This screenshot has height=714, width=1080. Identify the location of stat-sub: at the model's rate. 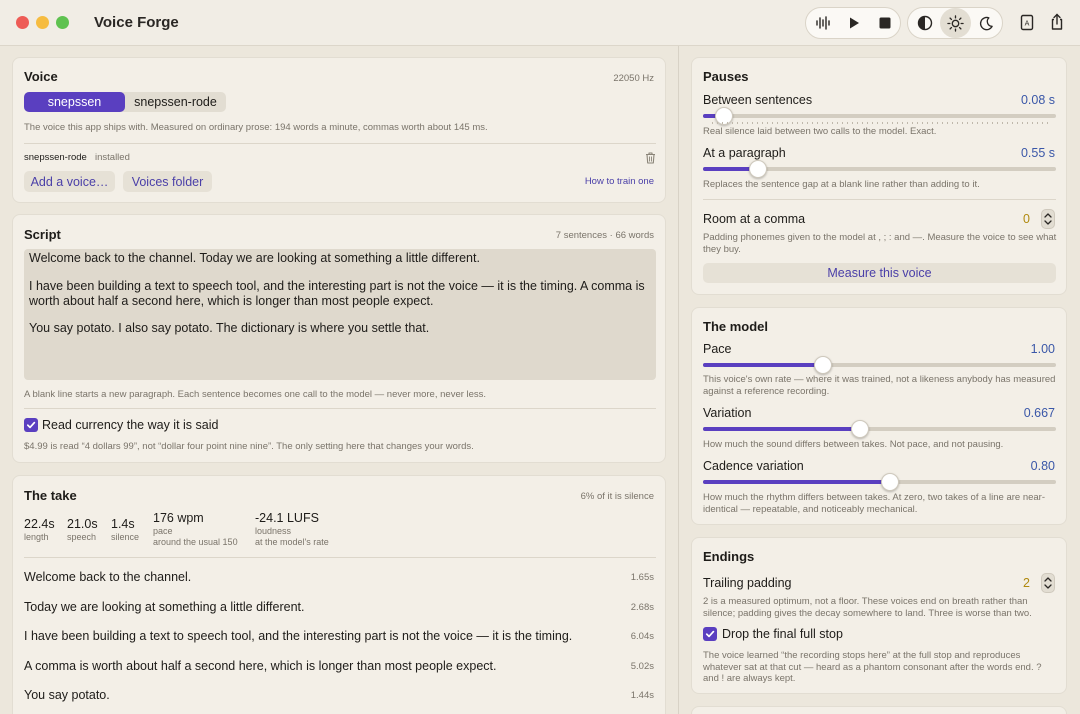
(292, 542).